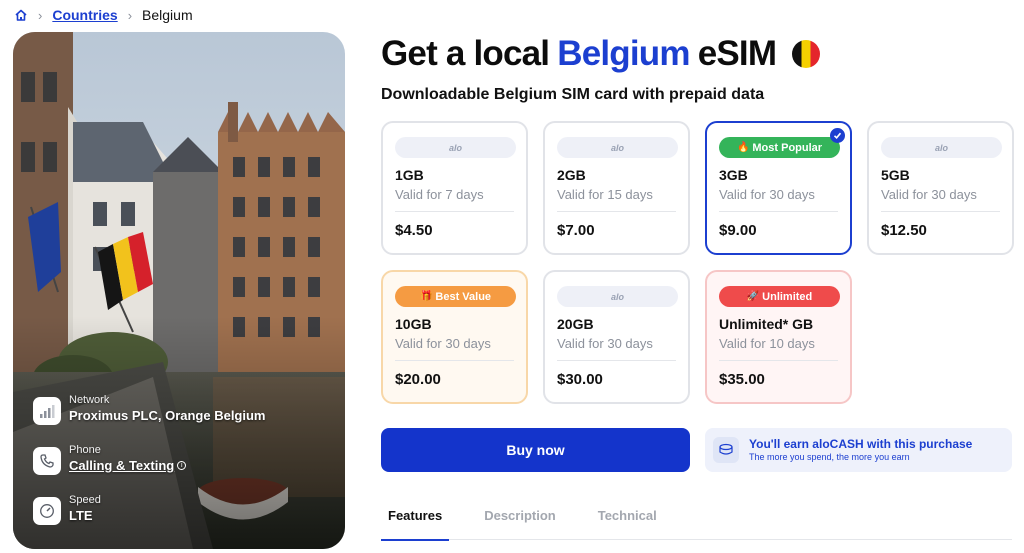 The image size is (1024, 553). I want to click on buy-now-button: Buy now, so click(535, 450).